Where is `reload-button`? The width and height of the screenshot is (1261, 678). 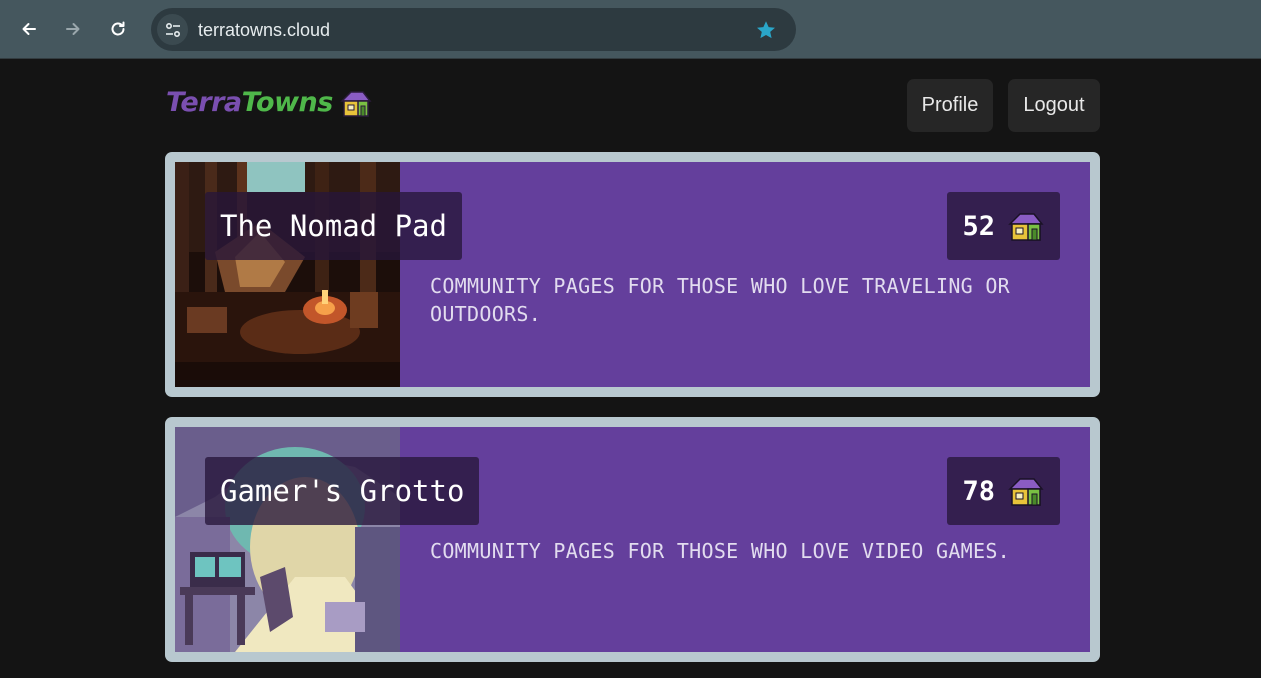 reload-button is located at coordinates (118, 29).